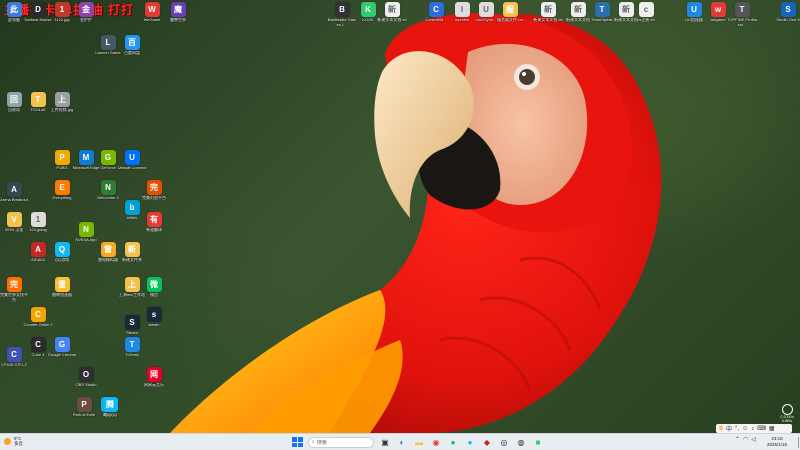 This screenshot has width=800, height=450. What do you see at coordinates (38, 249) in the screenshot?
I see `aida-icon: A` at bounding box center [38, 249].